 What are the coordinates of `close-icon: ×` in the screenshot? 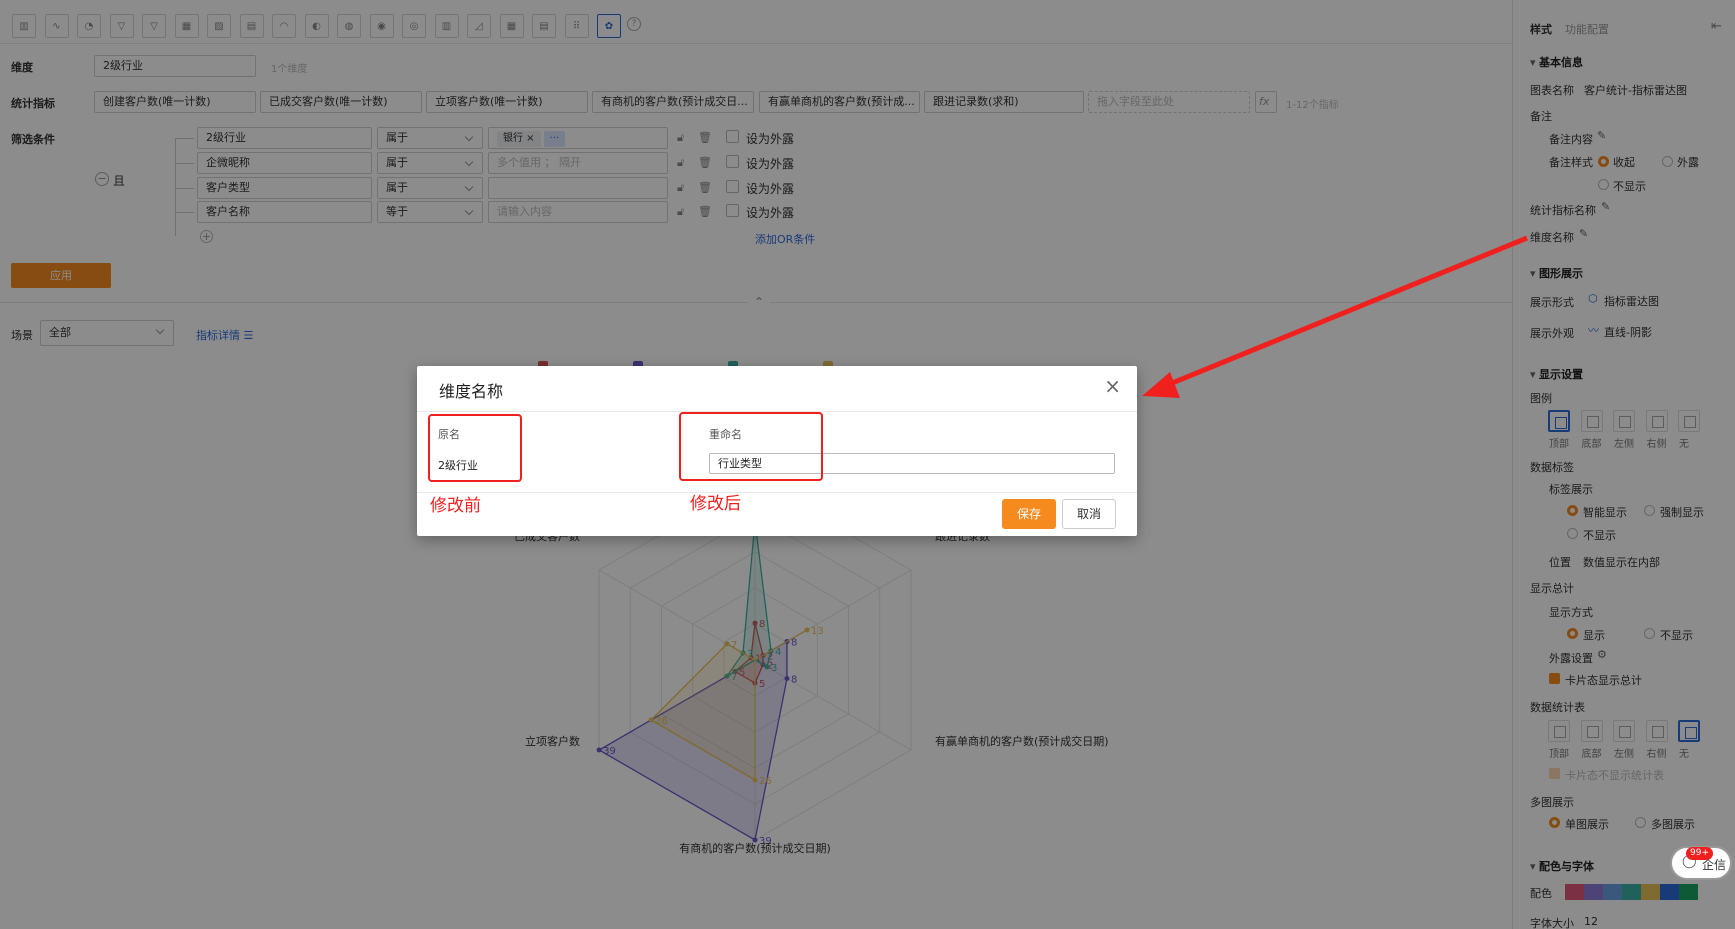 It's located at (1112, 386).